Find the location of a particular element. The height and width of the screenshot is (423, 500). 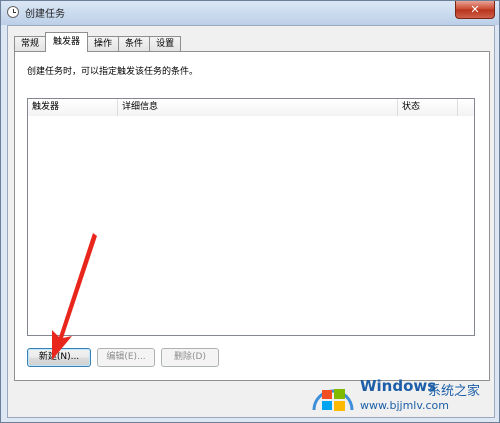

tab-conditions: 条件 is located at coordinates (134, 44).